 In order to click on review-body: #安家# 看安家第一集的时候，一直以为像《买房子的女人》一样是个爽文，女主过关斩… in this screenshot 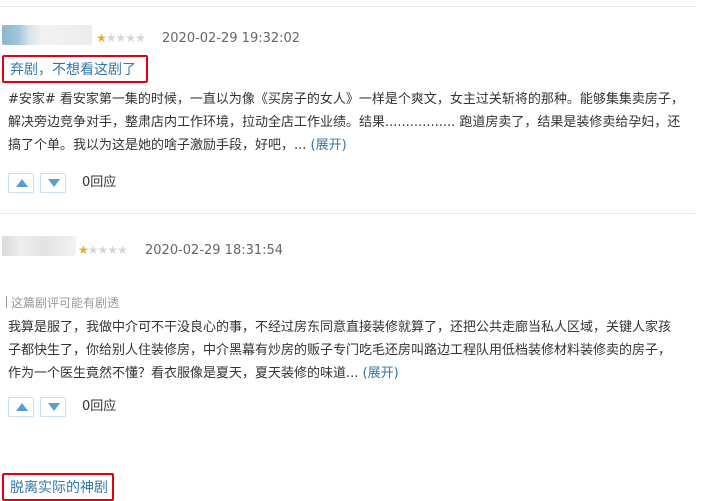, I will do `click(348, 122)`.